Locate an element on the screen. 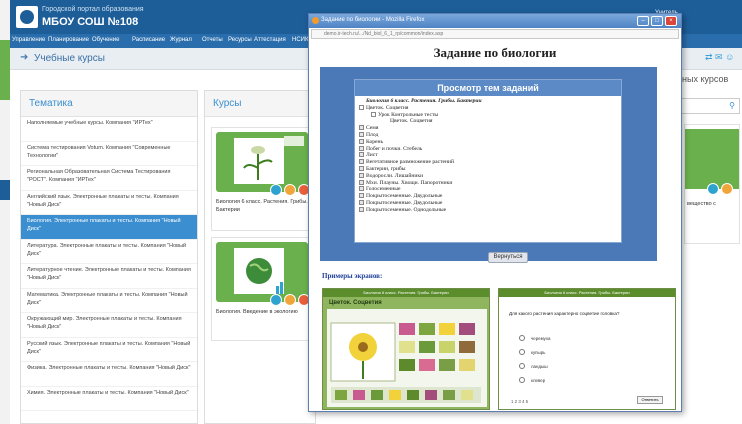 The height and width of the screenshot is (424, 742). right-panel: ных курсов ⚲ вещество с is located at coordinates (711, 247).